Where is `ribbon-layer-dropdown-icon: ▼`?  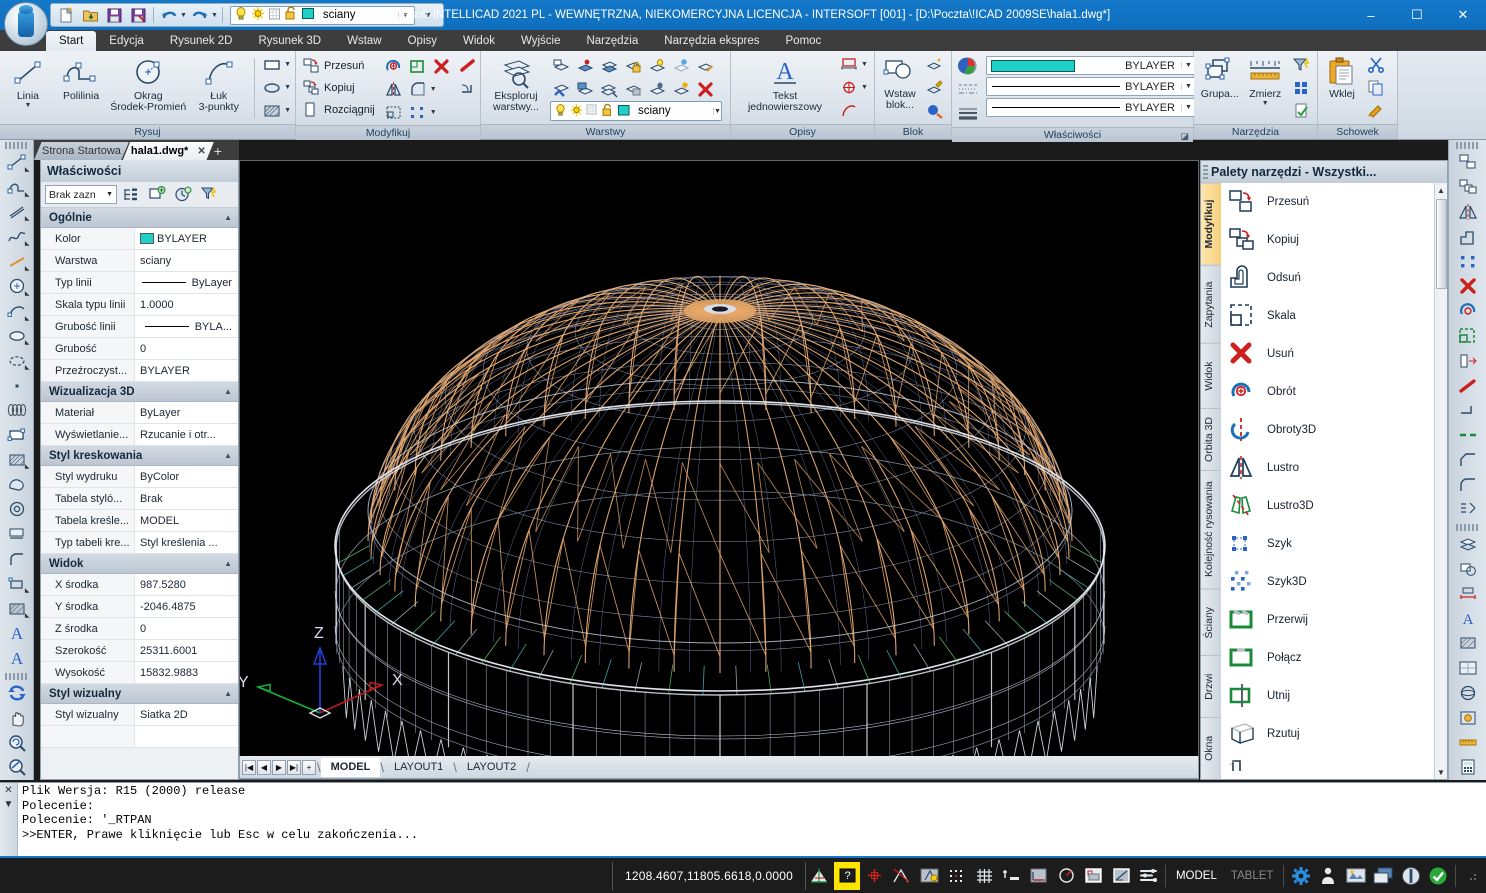
ribbon-layer-dropdown-icon: ▼ is located at coordinates (717, 111).